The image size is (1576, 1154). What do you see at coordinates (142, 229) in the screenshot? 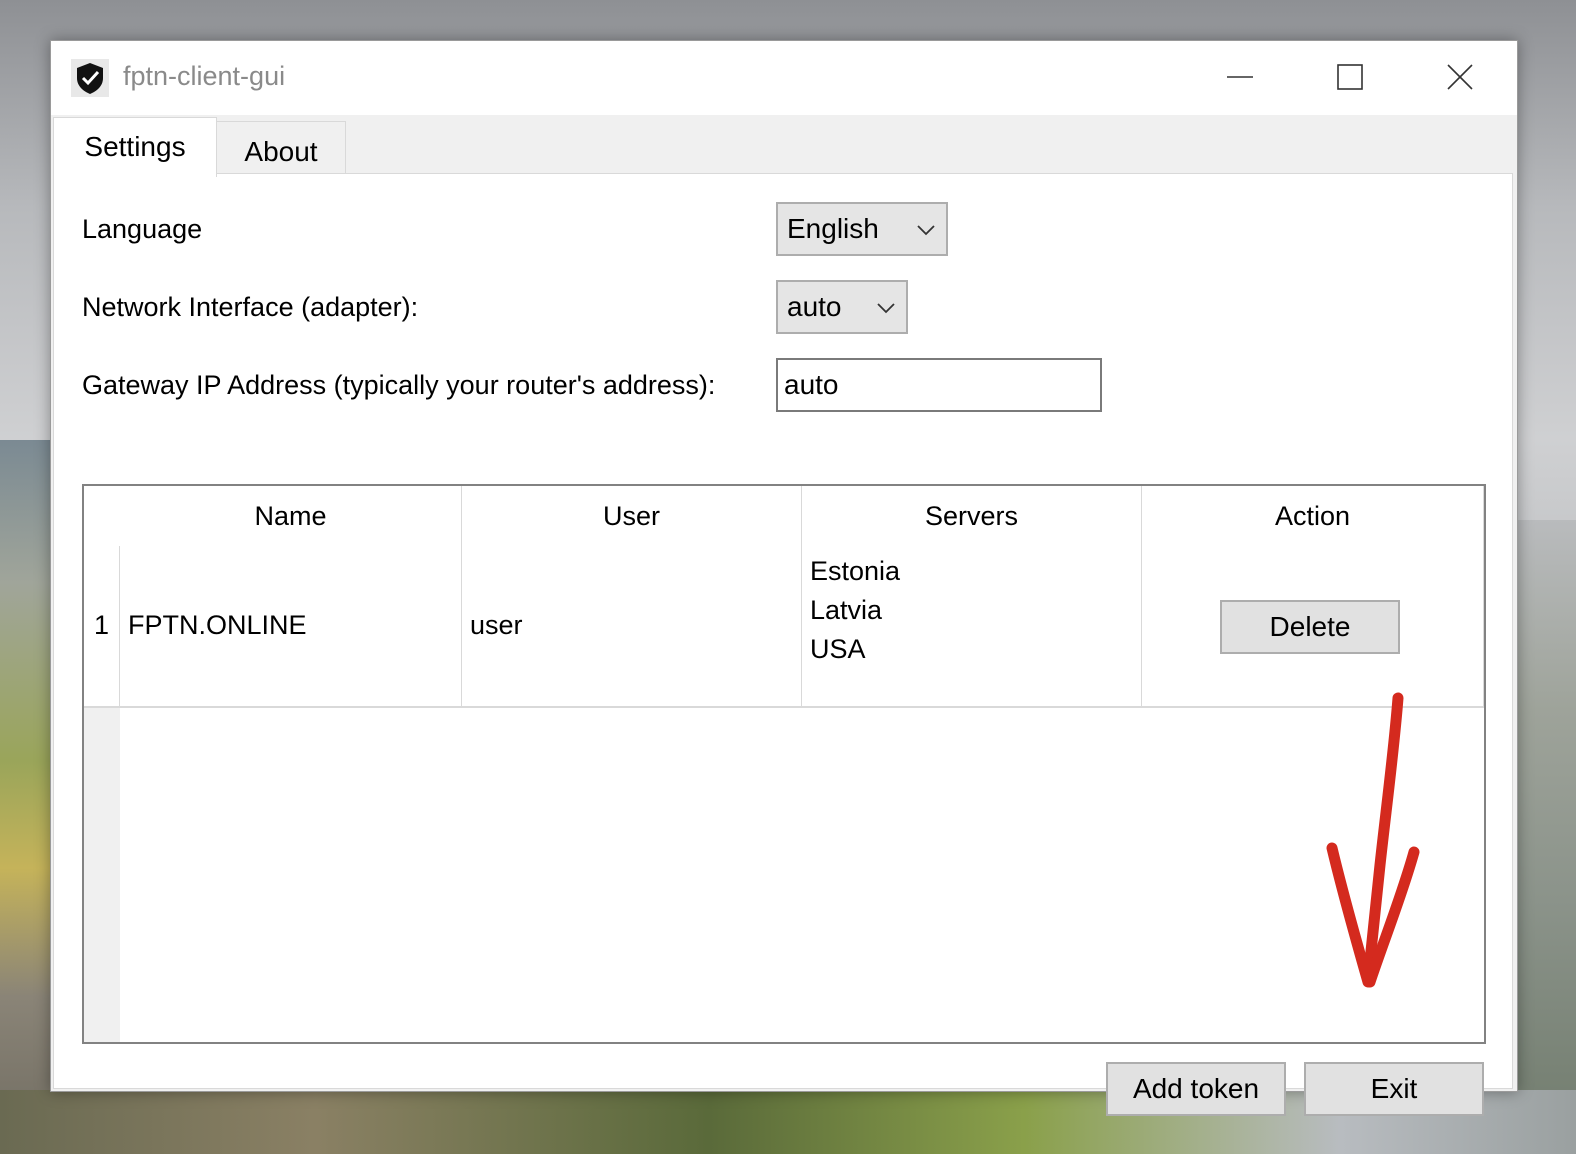
I see `language-label: Language` at bounding box center [142, 229].